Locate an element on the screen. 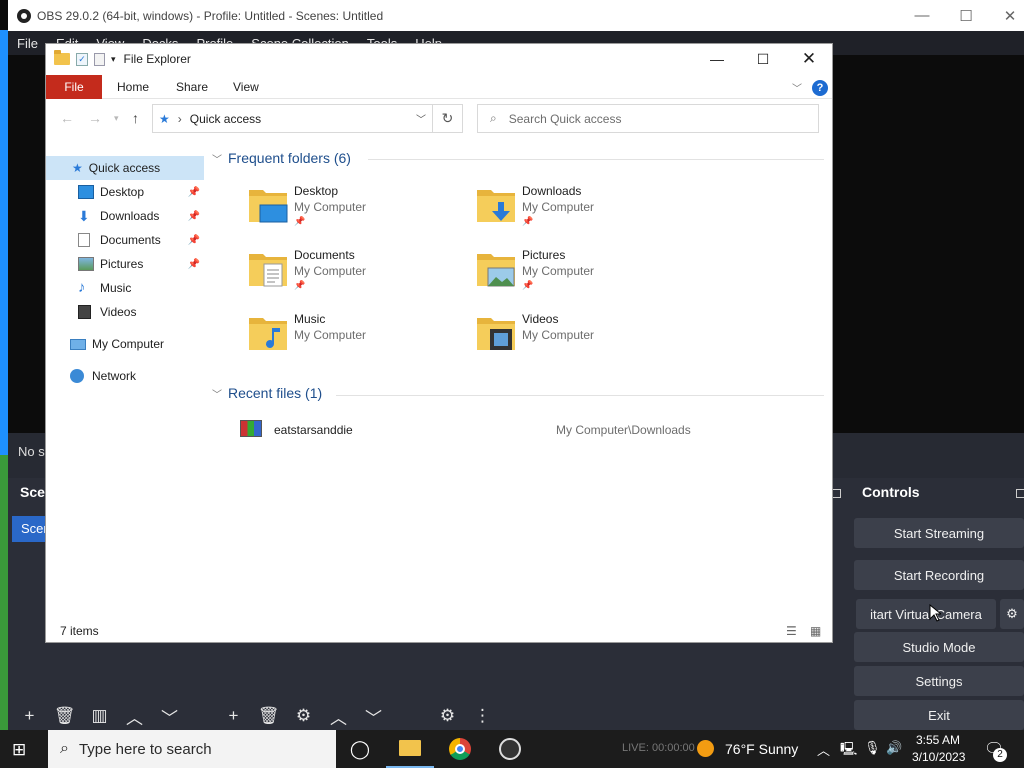 The image size is (1024, 768). nav-label: Music is located at coordinates (116, 288).